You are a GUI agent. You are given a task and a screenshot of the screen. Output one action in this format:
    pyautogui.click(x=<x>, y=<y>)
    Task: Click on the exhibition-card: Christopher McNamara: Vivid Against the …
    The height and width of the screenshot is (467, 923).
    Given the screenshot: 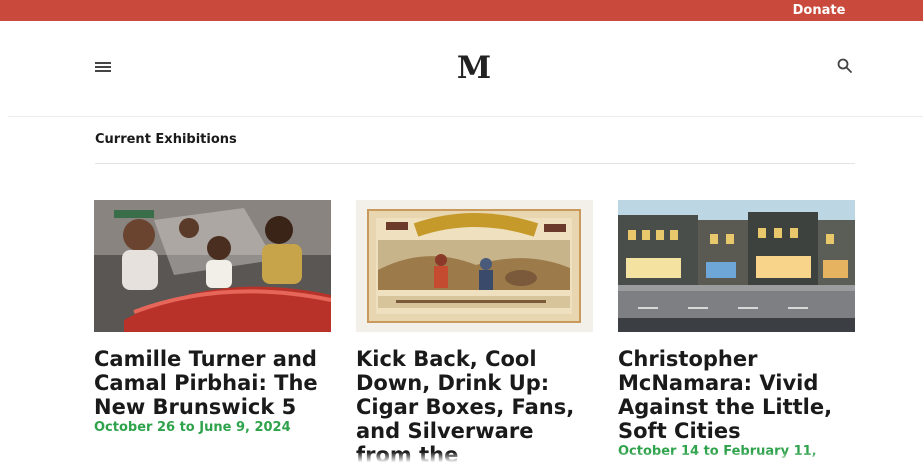 What is the action you would take?
    pyautogui.click(x=737, y=330)
    